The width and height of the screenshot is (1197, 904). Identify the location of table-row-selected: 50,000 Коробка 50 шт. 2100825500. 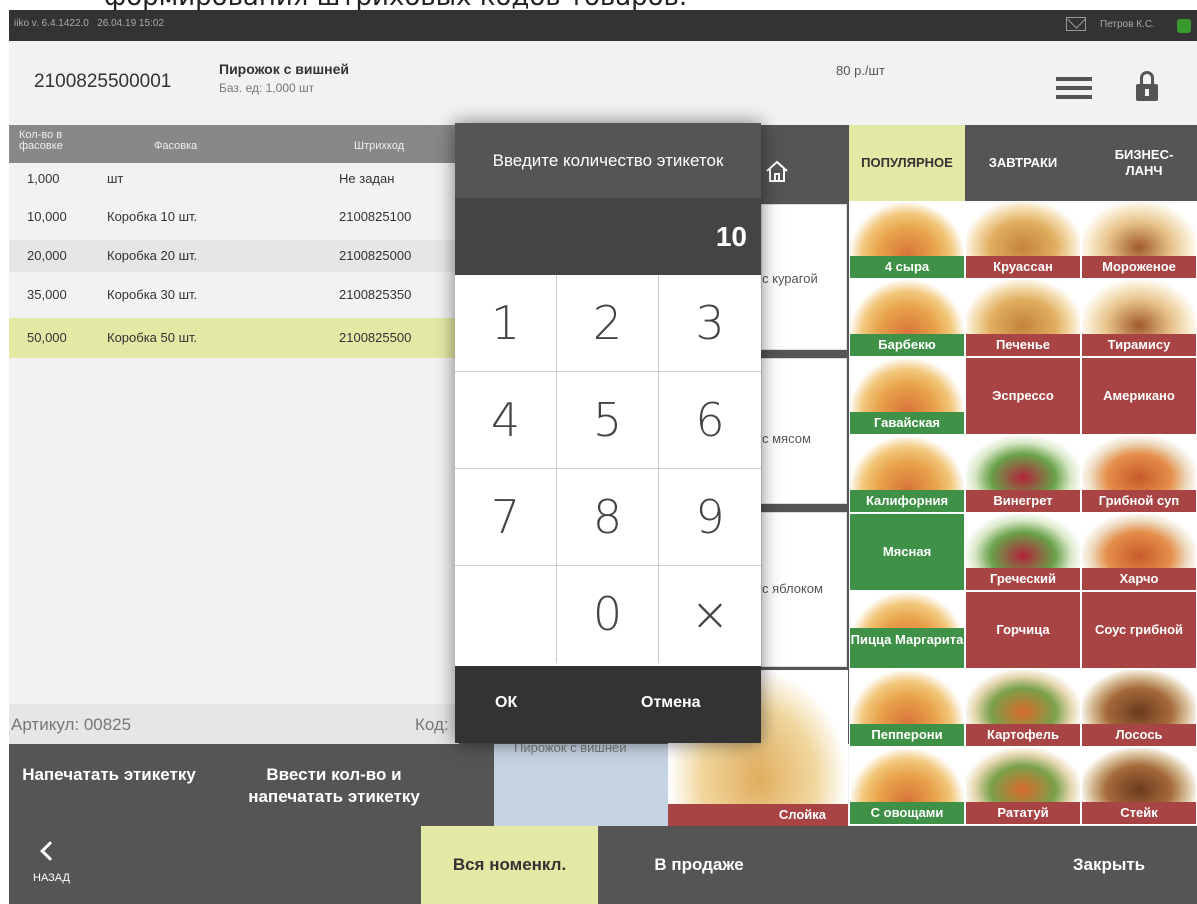
(234, 338).